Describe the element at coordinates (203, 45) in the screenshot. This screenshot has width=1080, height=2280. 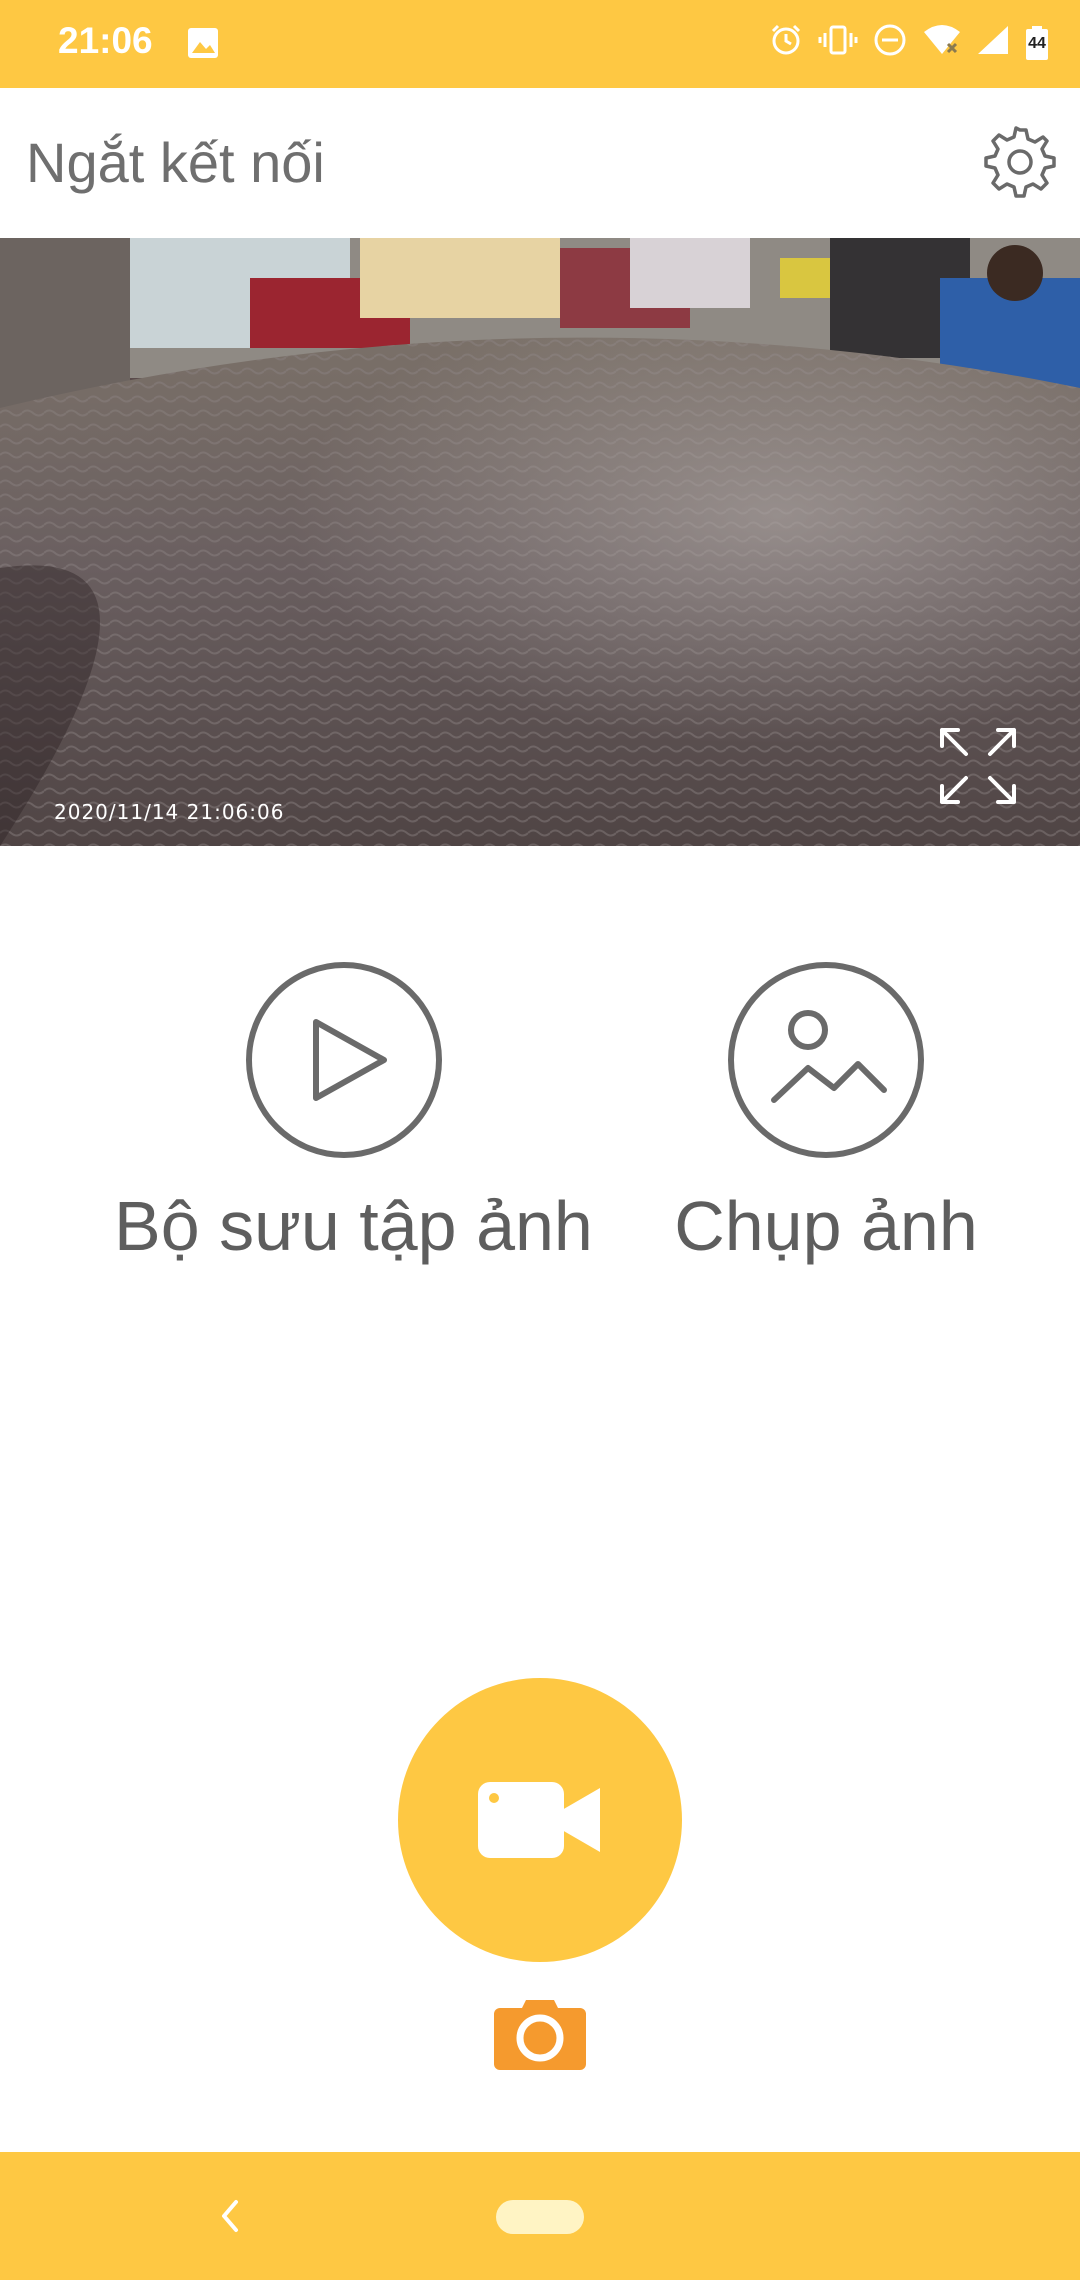
I see `gallery-icon` at that location.